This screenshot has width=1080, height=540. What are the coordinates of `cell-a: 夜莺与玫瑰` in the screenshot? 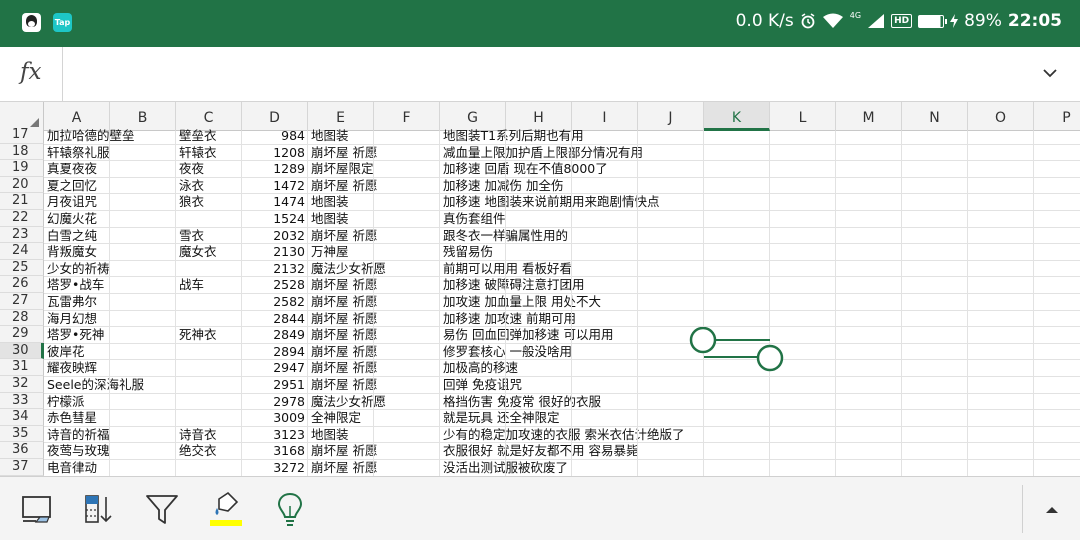 It's located at (78, 450).